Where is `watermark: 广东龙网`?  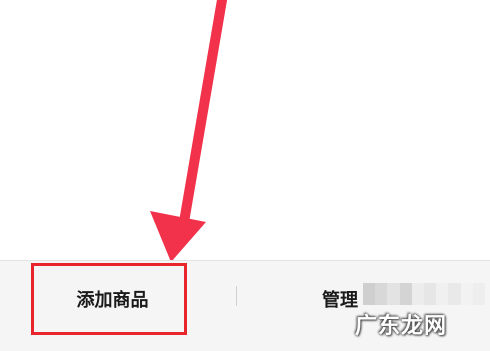 watermark: 广东龙网 is located at coordinates (401, 326).